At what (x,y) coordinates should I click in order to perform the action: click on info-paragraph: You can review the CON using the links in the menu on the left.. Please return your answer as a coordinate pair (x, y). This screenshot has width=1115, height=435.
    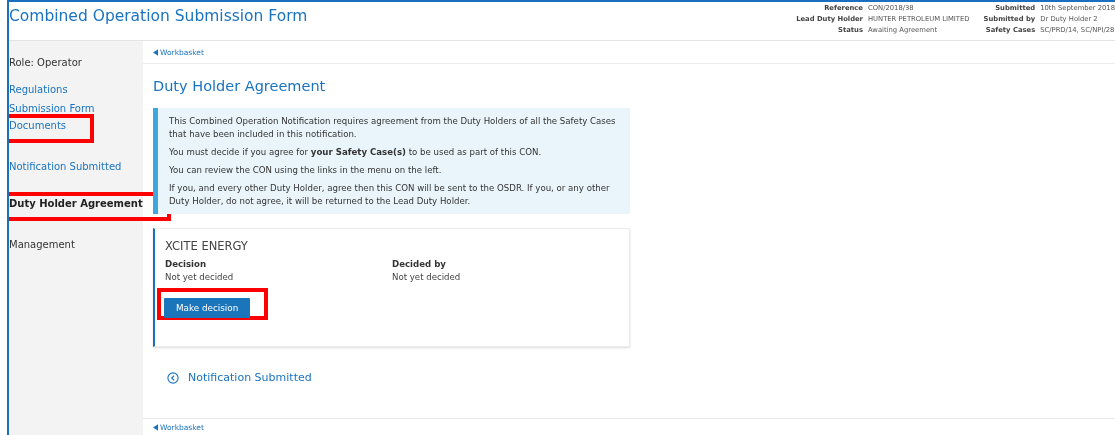
    Looking at the image, I should click on (306, 170).